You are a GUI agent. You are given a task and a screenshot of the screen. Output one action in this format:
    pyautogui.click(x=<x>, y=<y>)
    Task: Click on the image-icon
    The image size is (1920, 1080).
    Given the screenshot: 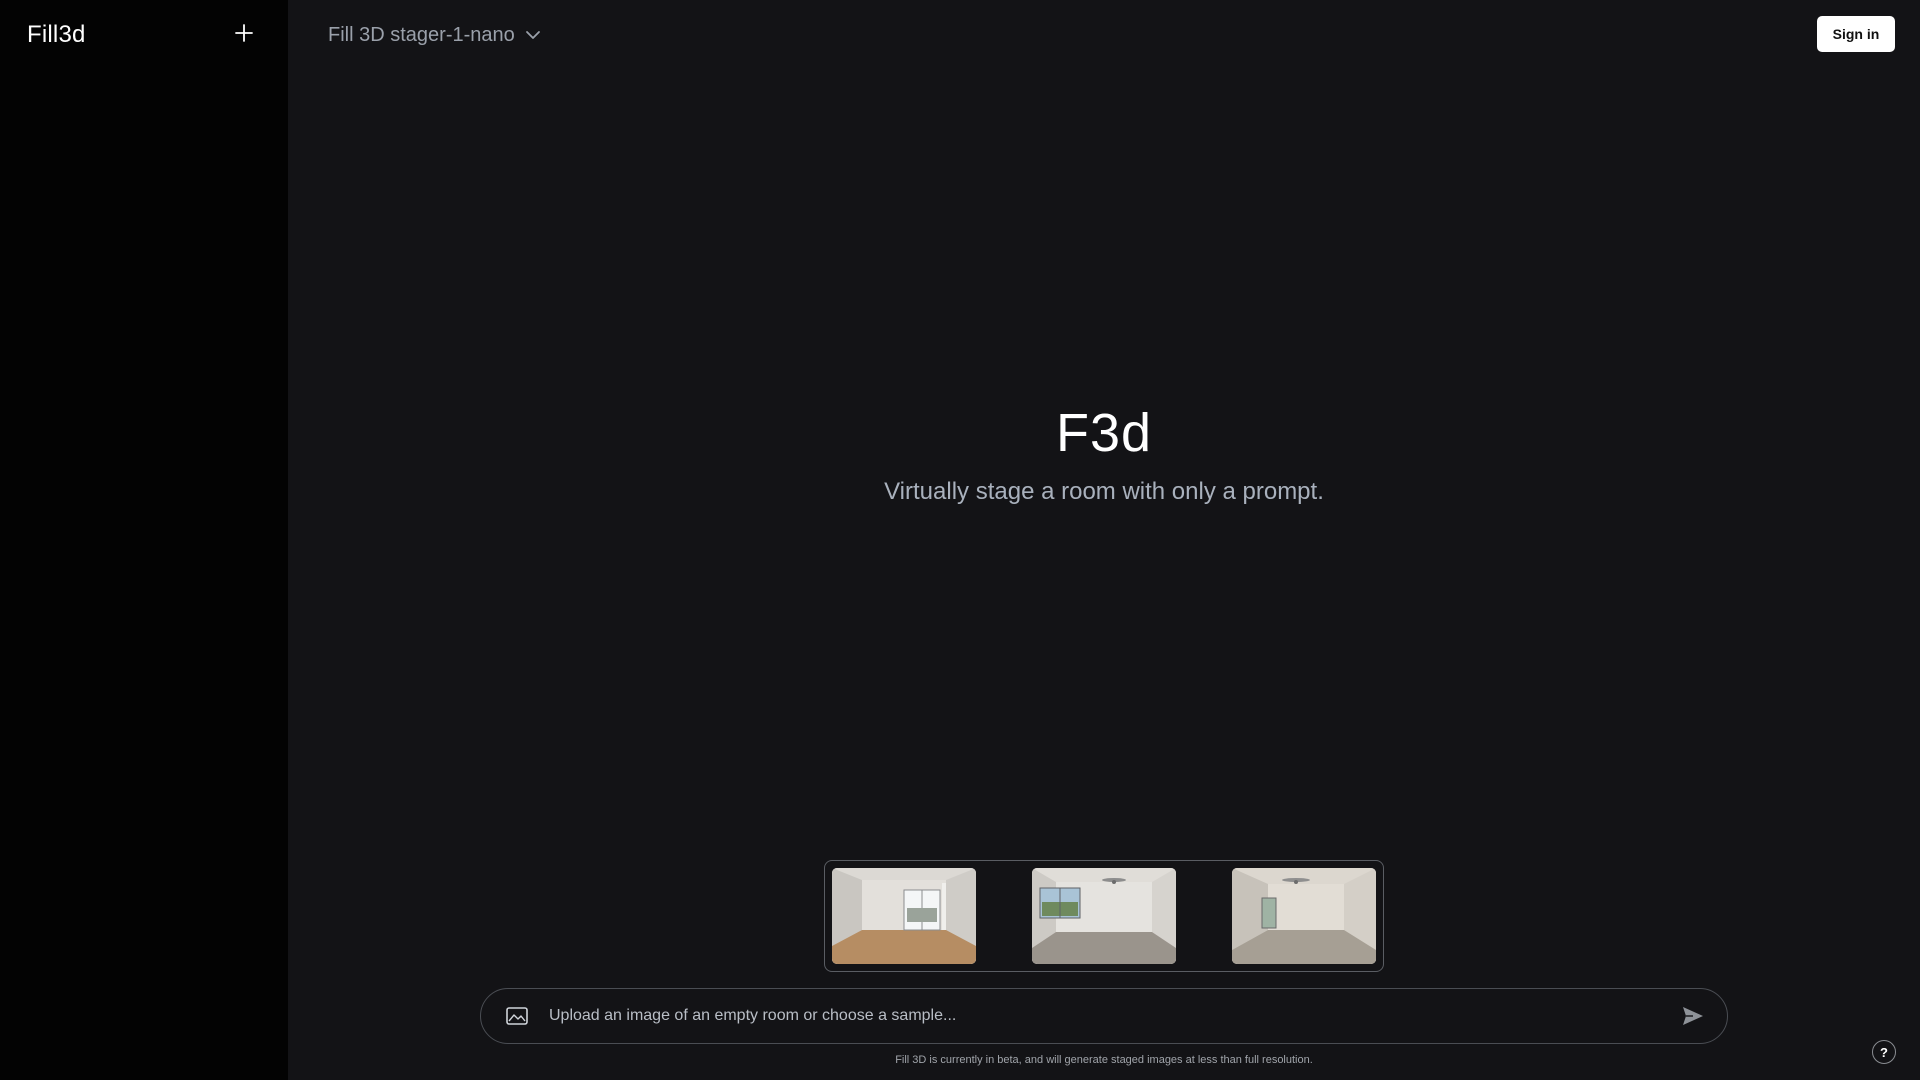 What is the action you would take?
    pyautogui.click(x=517, y=1016)
    